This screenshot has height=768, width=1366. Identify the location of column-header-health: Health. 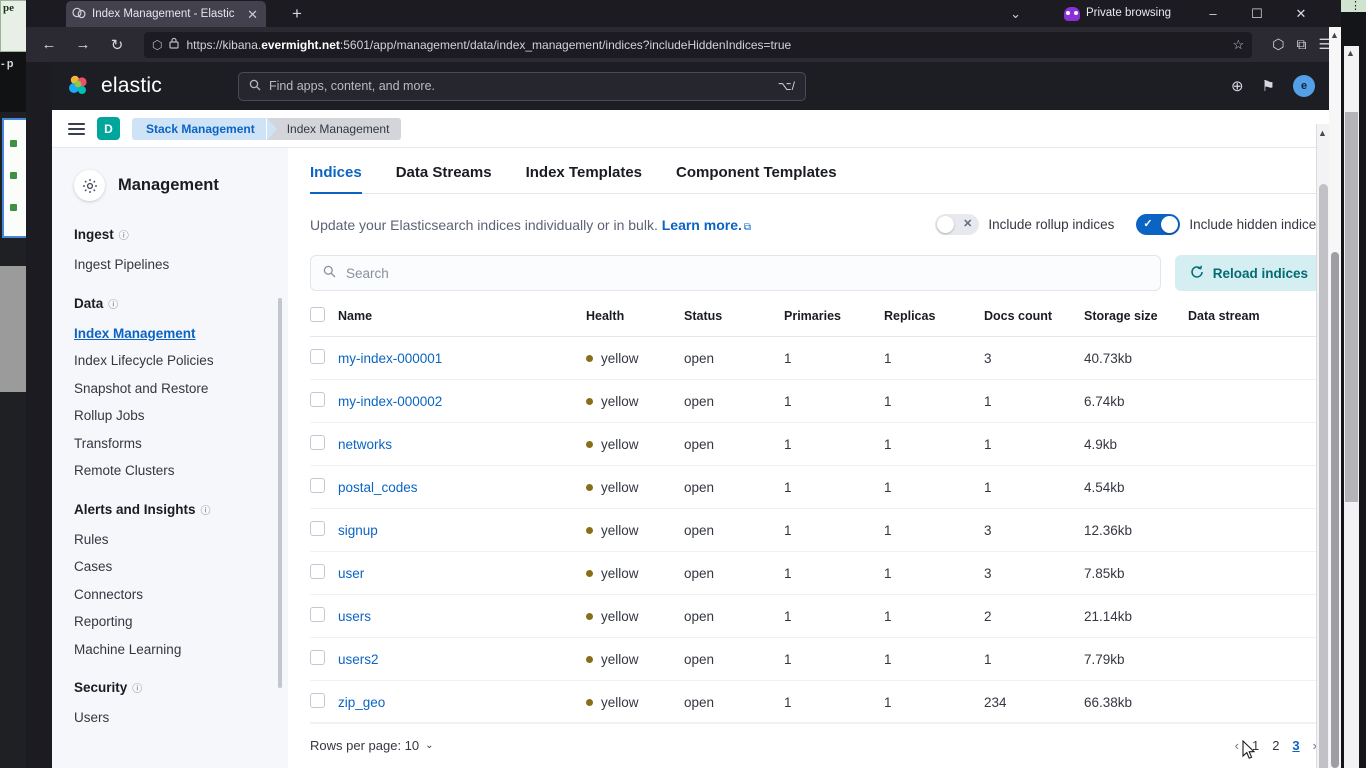
(635, 322).